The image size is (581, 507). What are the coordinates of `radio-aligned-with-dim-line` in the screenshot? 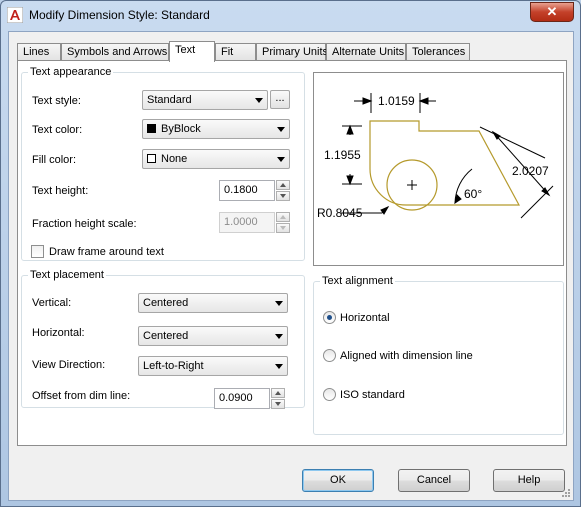 It's located at (329, 355).